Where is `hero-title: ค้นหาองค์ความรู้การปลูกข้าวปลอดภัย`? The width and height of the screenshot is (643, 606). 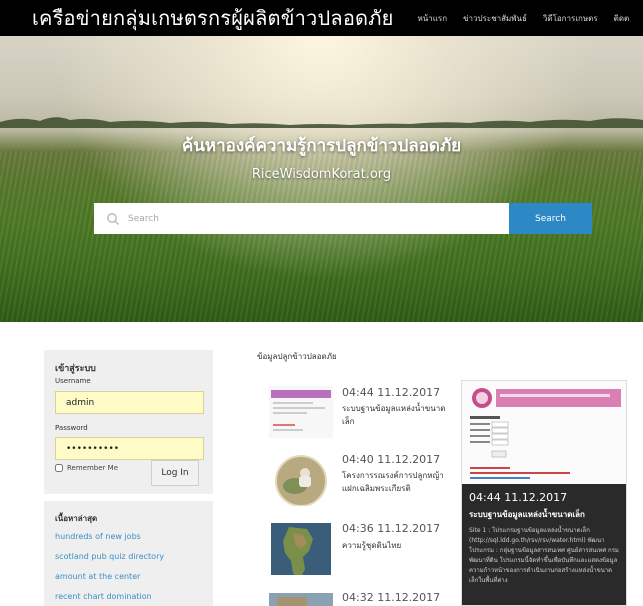 hero-title: ค้นหาองค์ความรู้การปลูกข้าวปลอดภัย is located at coordinates (321, 146).